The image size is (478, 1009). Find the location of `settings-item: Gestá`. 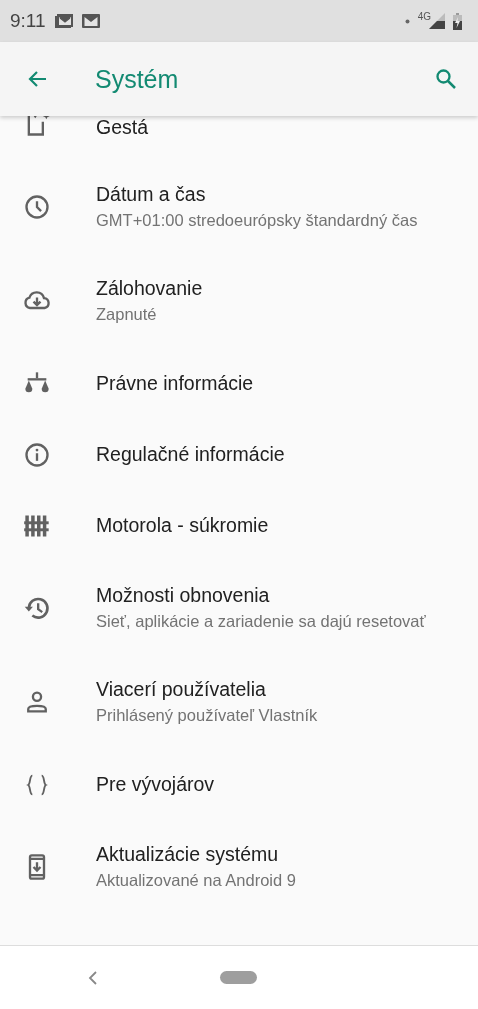

settings-item: Gestá is located at coordinates (239, 138).